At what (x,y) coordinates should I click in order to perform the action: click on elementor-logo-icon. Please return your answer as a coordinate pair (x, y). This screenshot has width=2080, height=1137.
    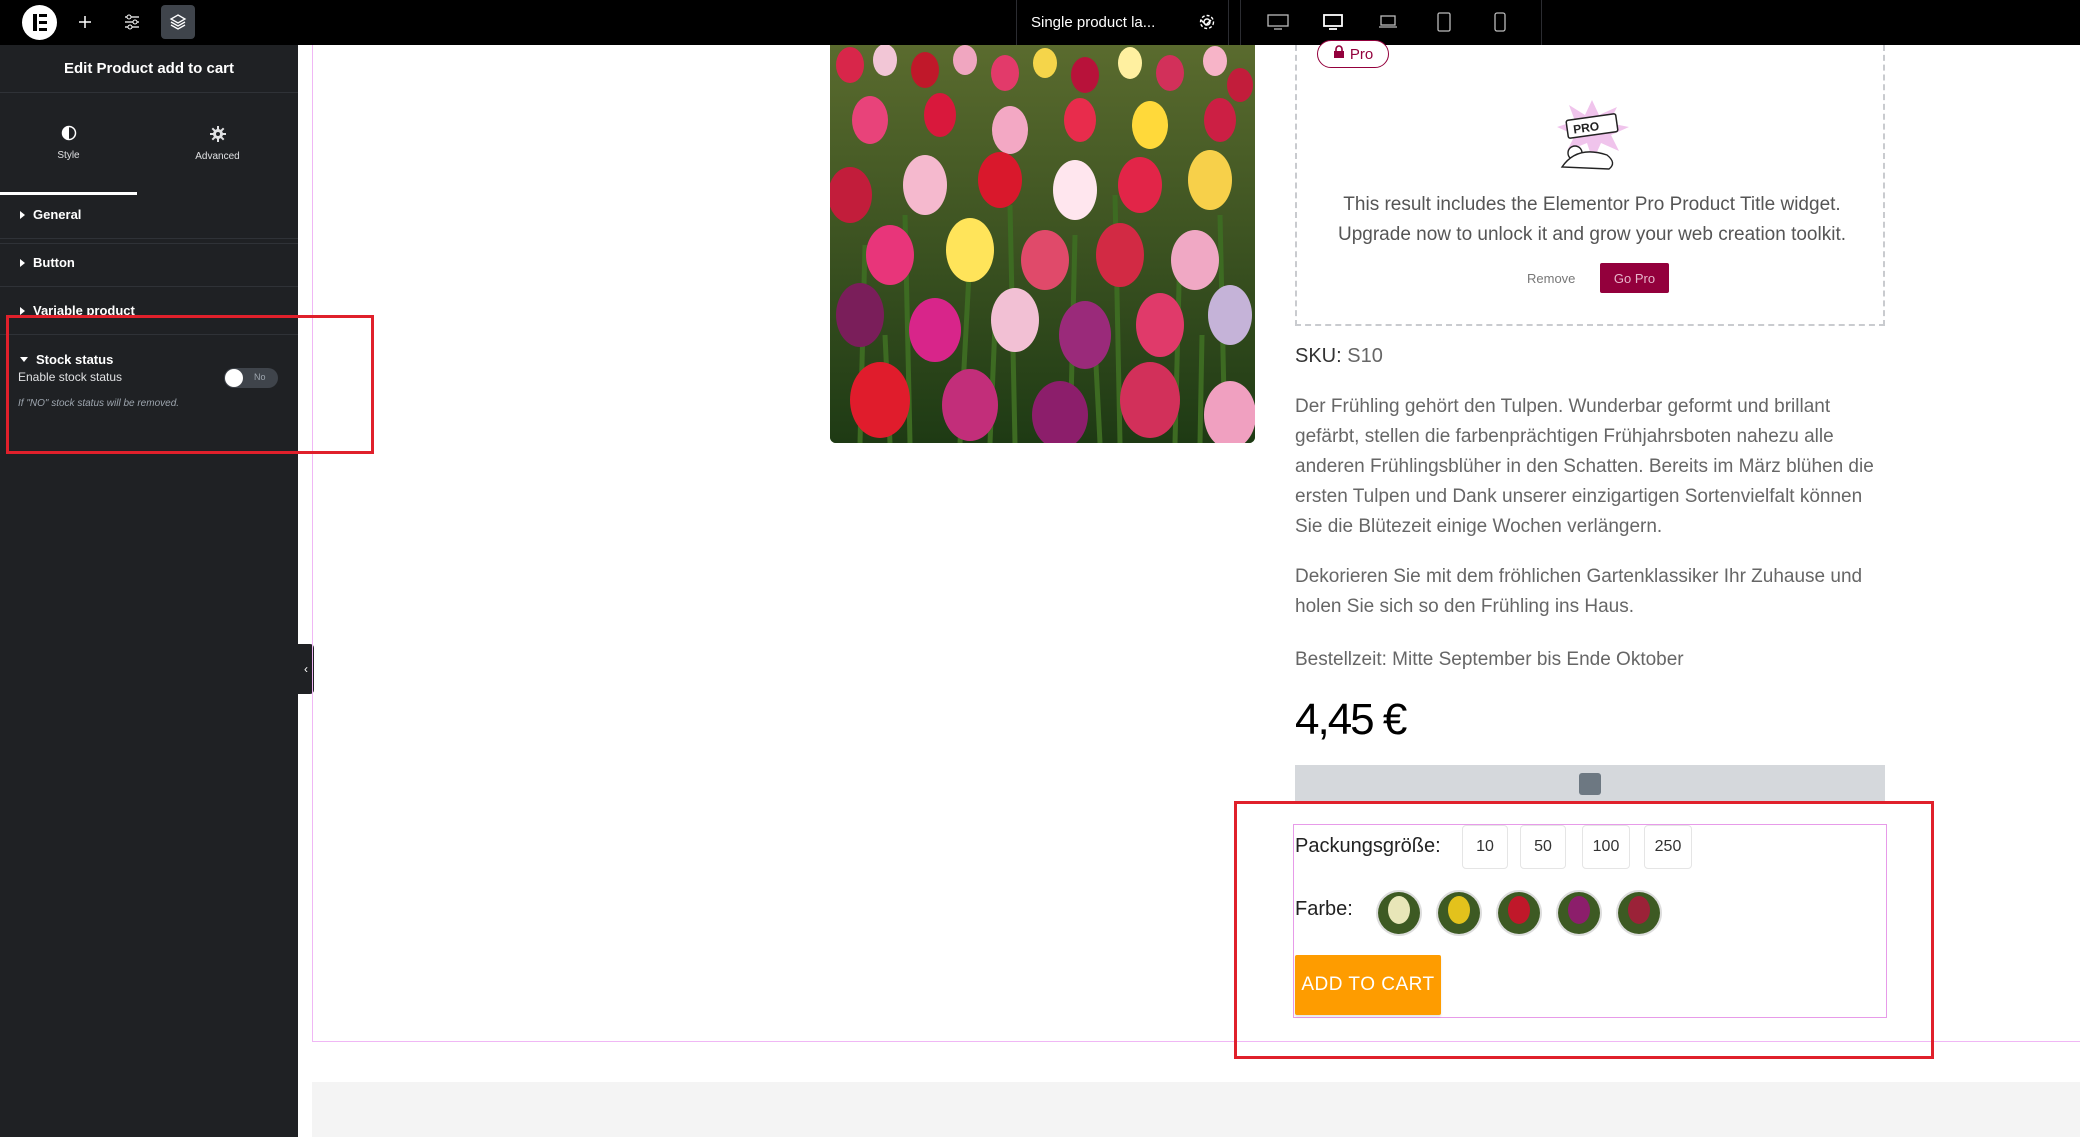
    Looking at the image, I should click on (39, 22).